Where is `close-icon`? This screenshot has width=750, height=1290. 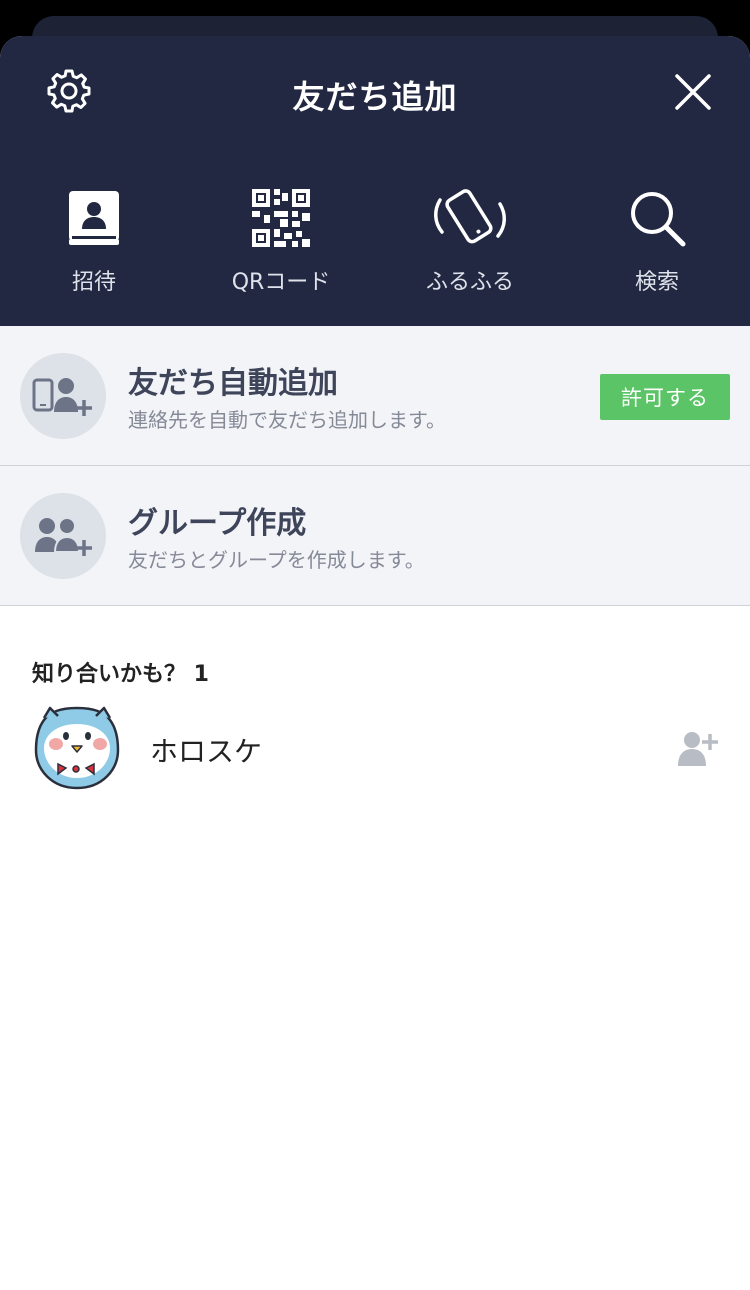 close-icon is located at coordinates (693, 92).